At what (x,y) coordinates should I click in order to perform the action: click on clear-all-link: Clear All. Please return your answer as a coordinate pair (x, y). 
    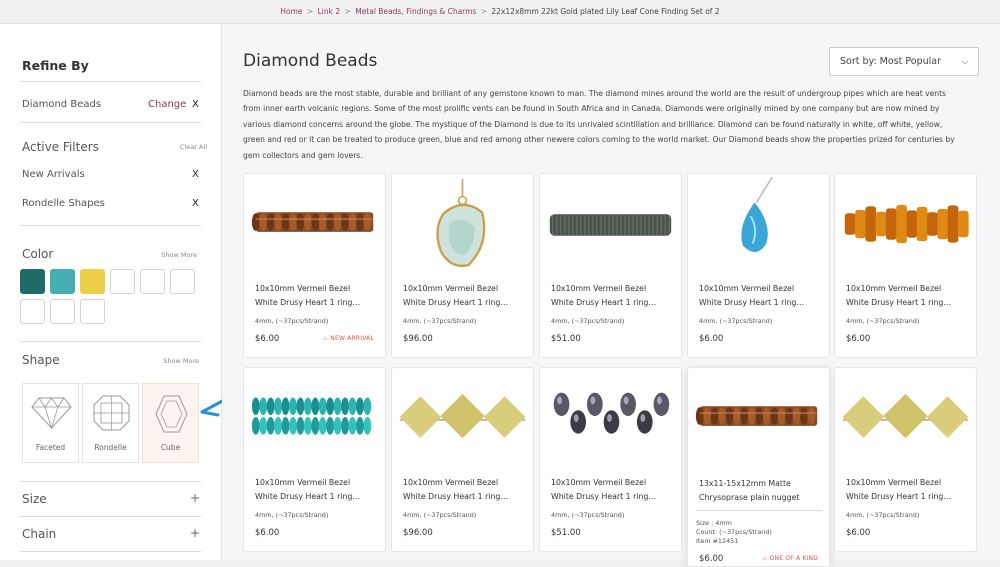
    Looking at the image, I should click on (177, 147).